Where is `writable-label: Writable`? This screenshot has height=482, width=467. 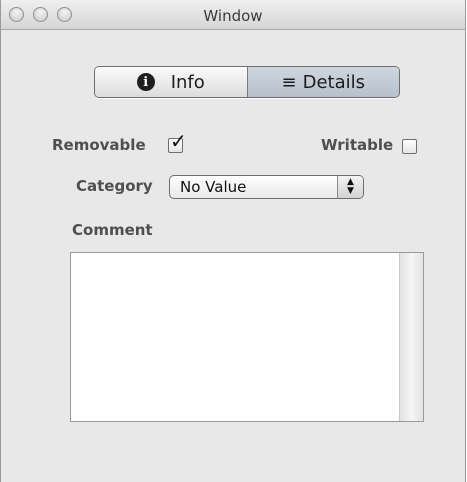 writable-label: Writable is located at coordinates (357, 145).